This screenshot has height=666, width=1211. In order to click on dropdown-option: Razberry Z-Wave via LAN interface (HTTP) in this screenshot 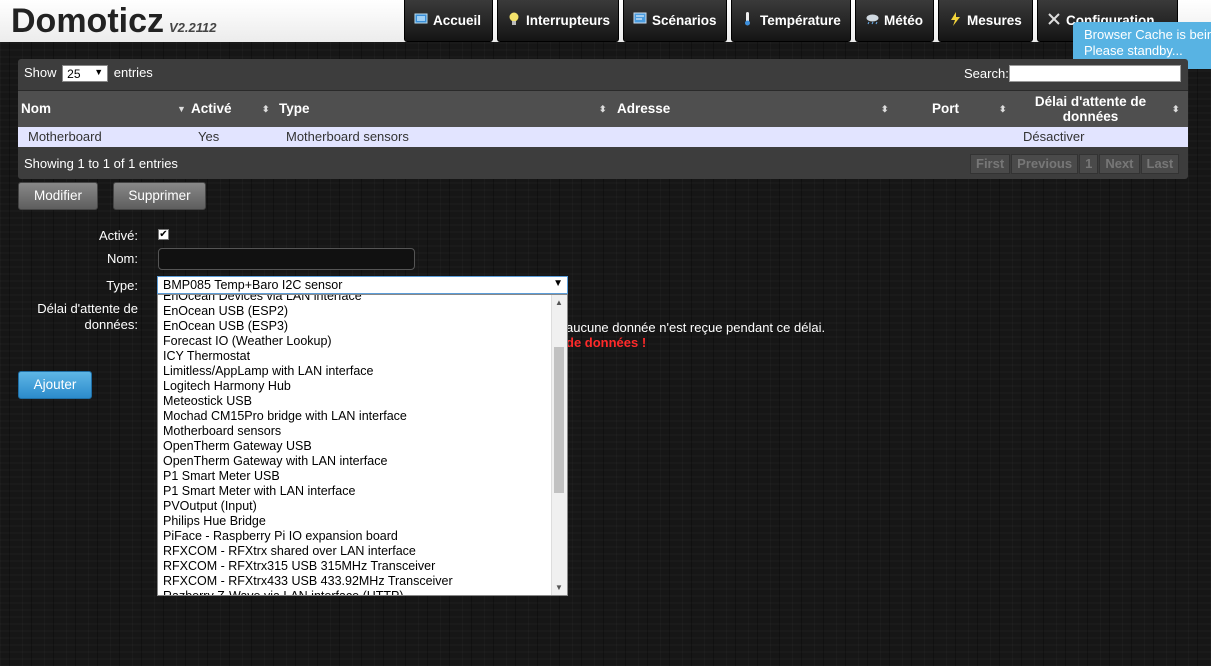, I will do `click(355, 592)`.